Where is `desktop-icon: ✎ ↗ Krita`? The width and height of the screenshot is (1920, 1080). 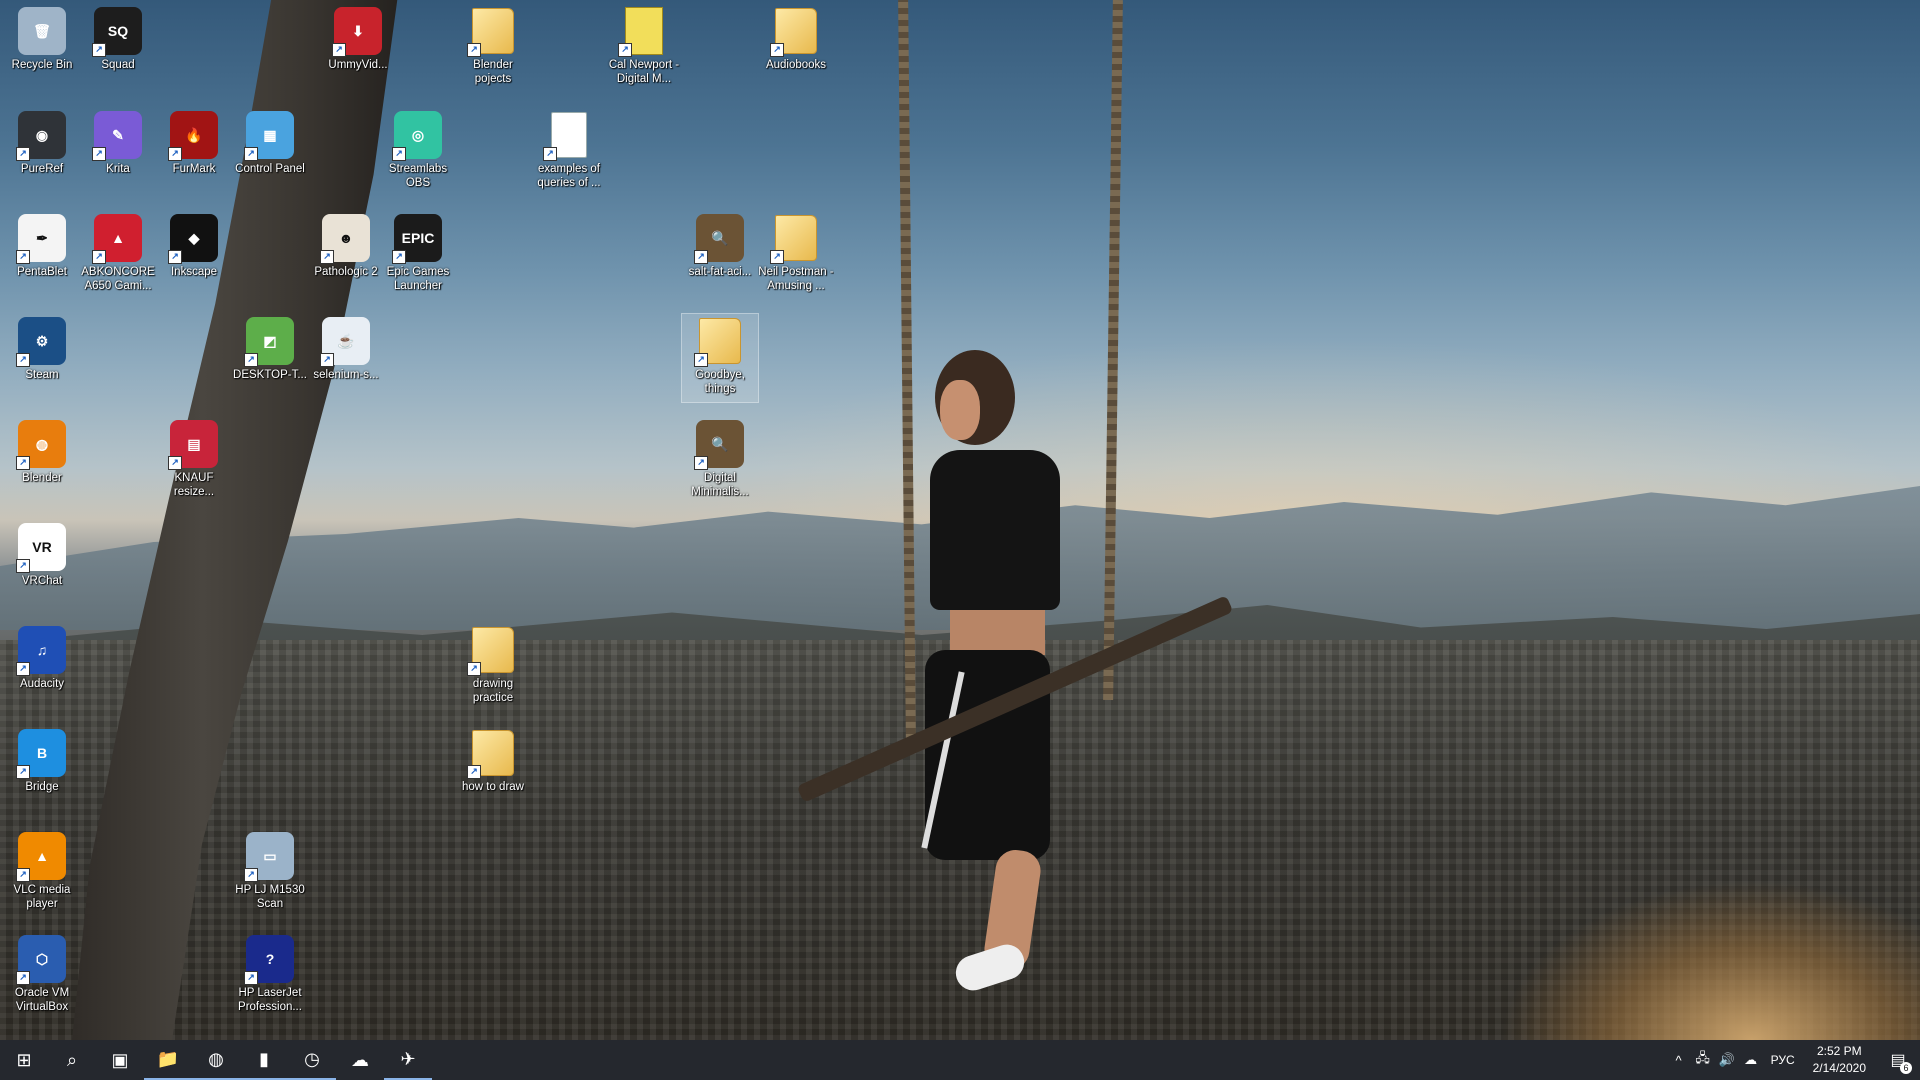 desktop-icon: ✎ ↗ Krita is located at coordinates (118, 150).